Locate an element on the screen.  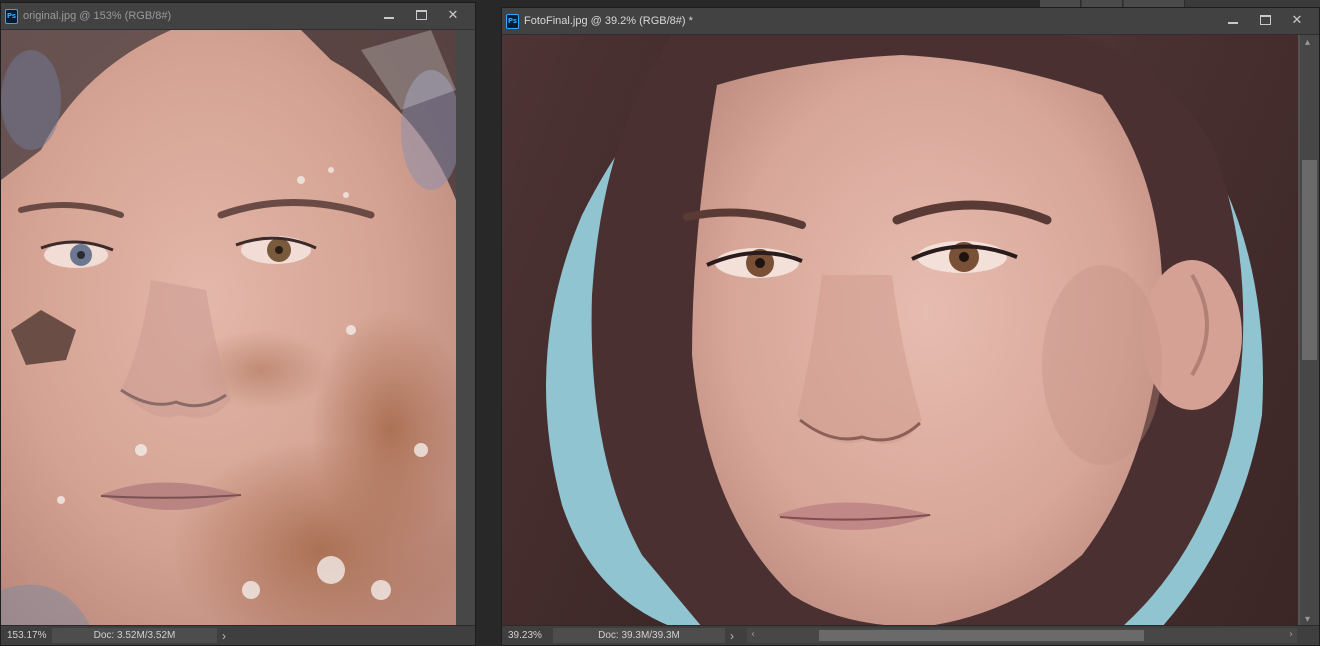
scroll-left-icon: ‹ is located at coordinates (753, 634).